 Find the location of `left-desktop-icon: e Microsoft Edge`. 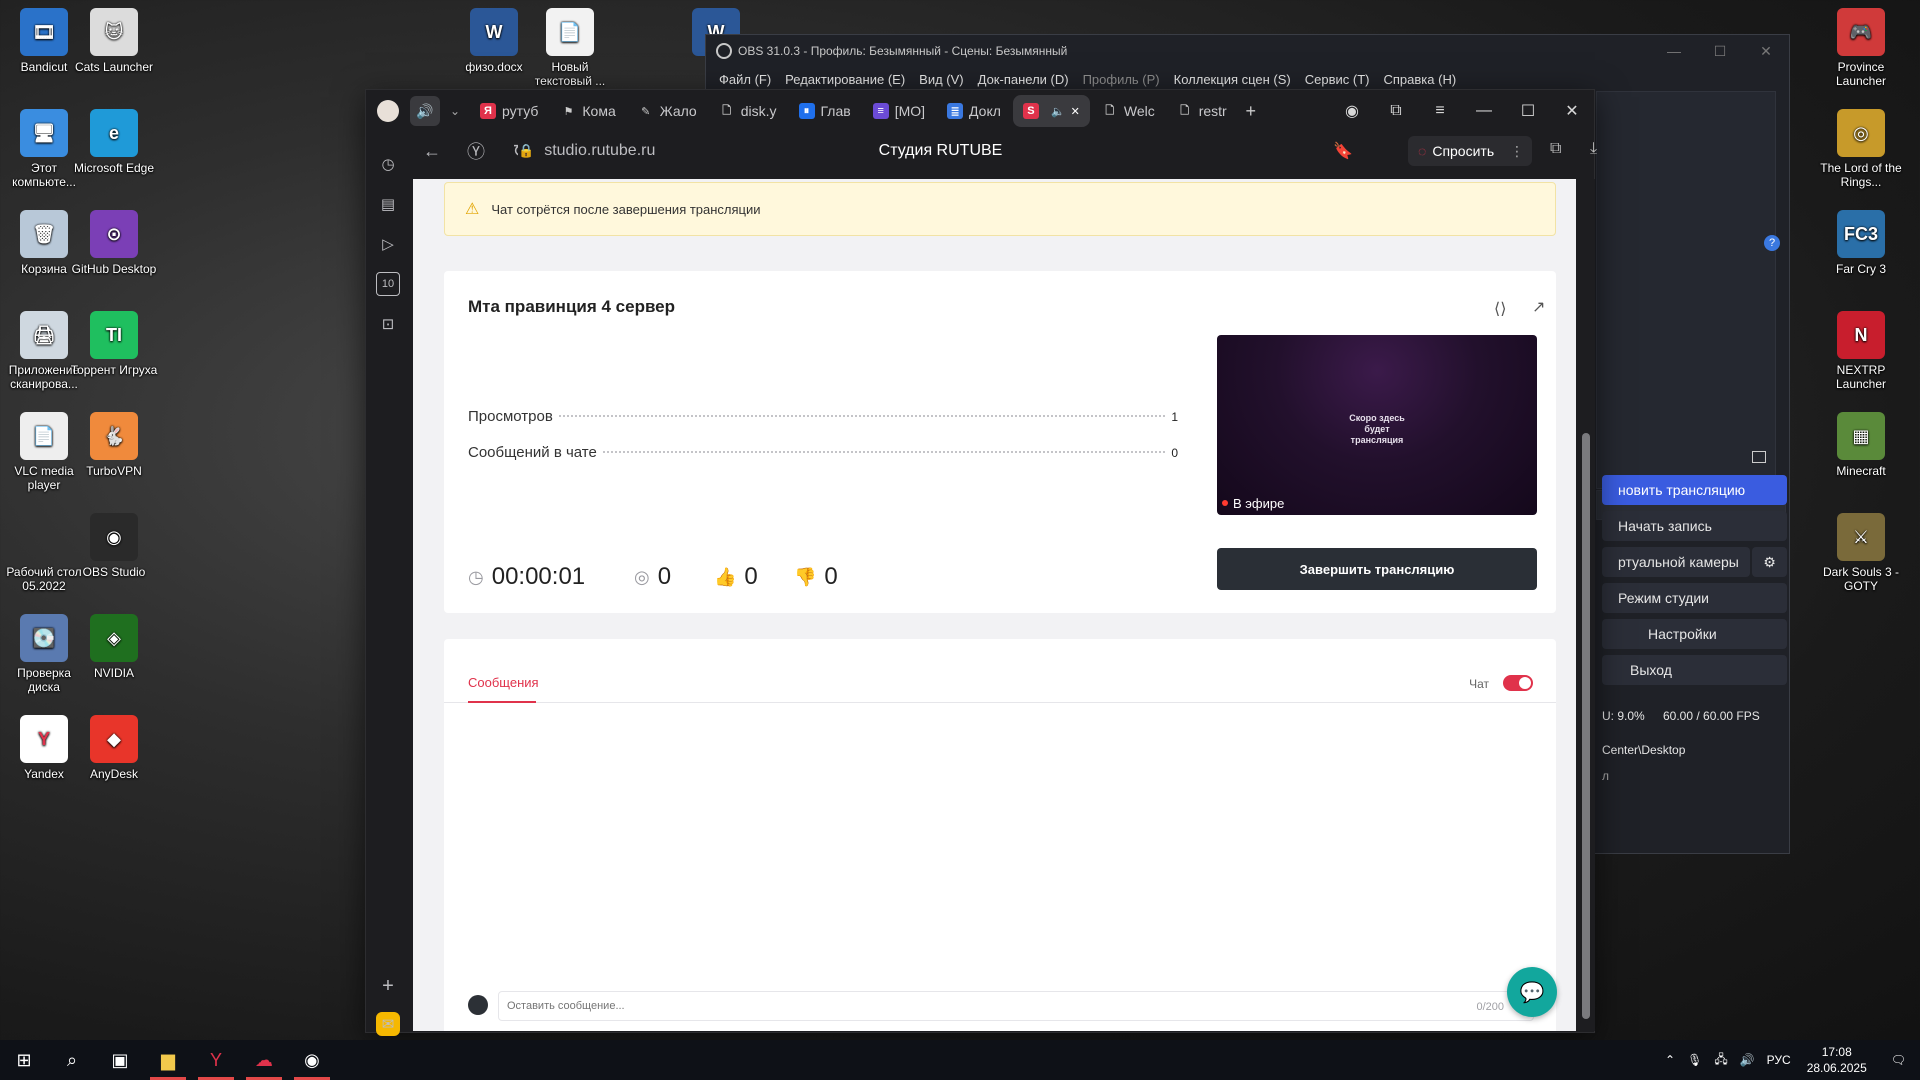

left-desktop-icon: e Microsoft Edge is located at coordinates (114, 142).